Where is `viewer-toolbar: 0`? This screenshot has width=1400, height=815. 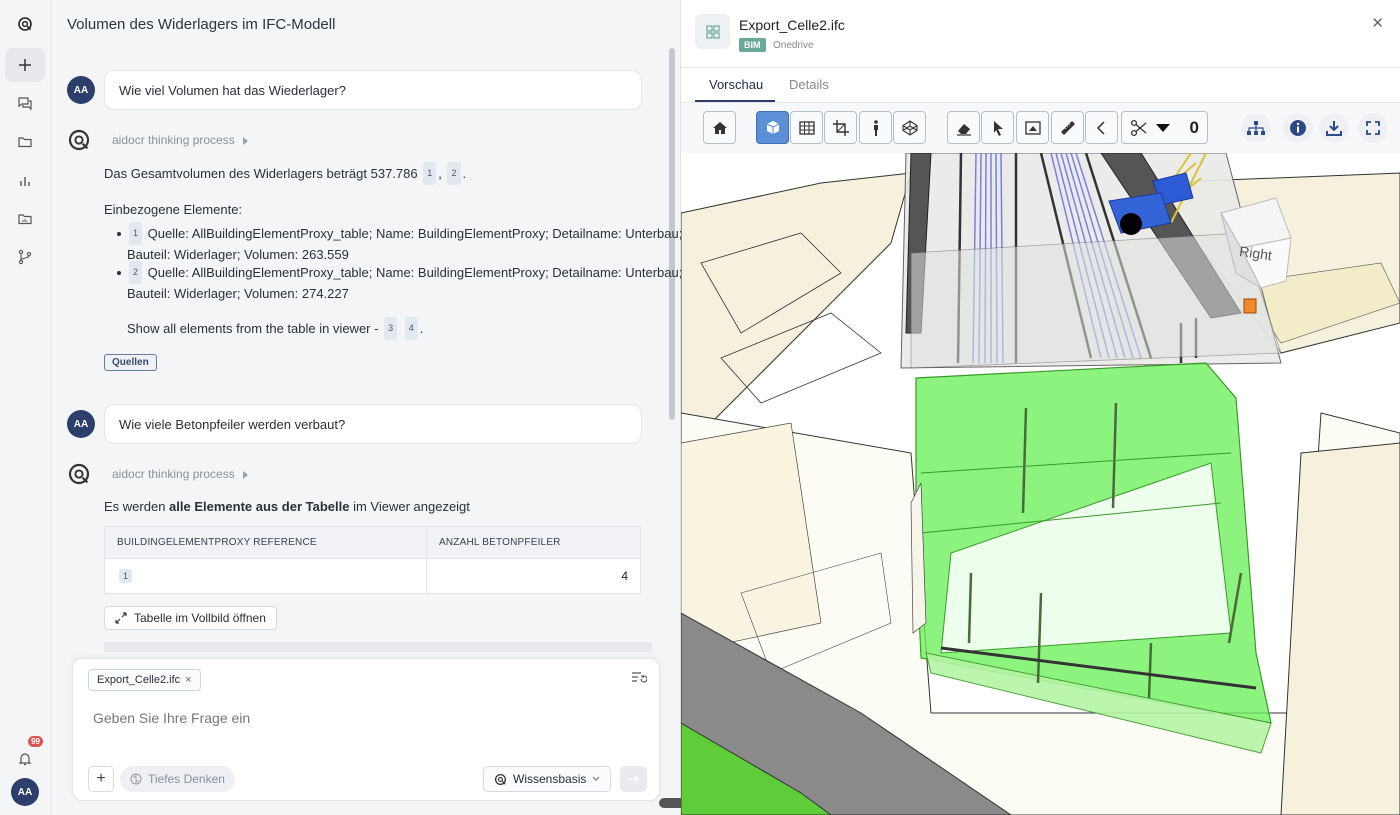
viewer-toolbar: 0 is located at coordinates (1040, 128).